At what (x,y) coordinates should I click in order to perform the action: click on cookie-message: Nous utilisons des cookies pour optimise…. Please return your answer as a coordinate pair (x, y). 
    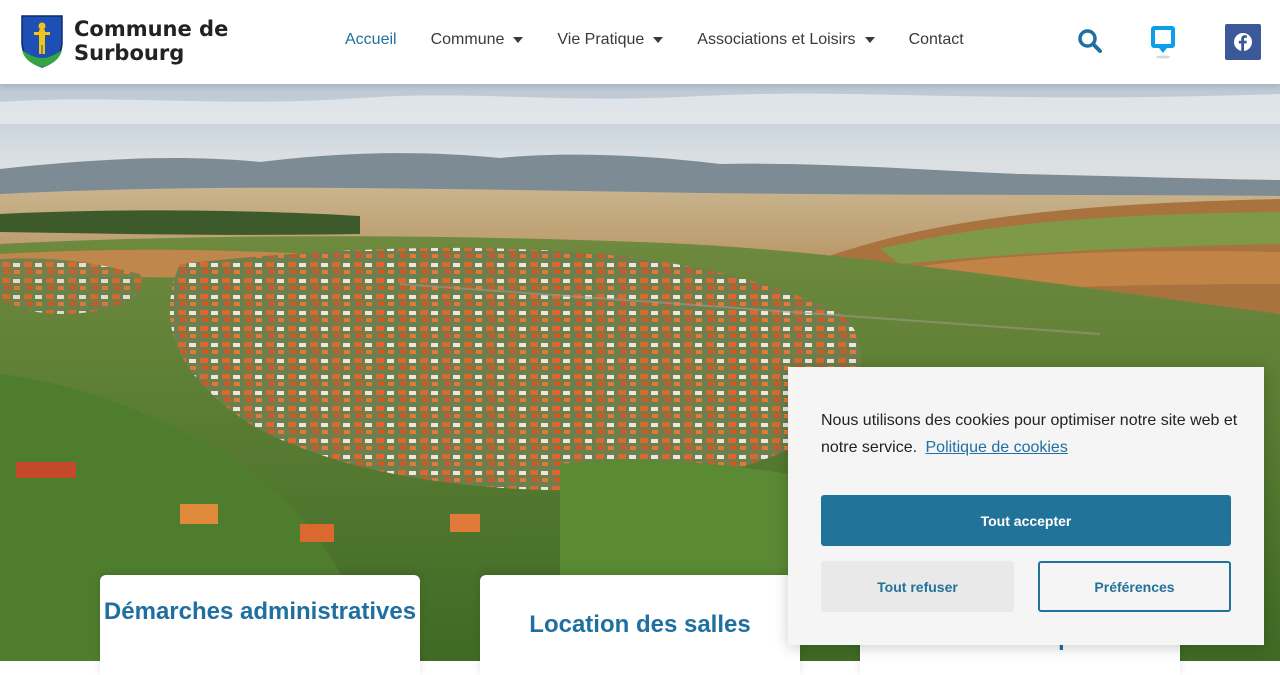
    Looking at the image, I should click on (1031, 434).